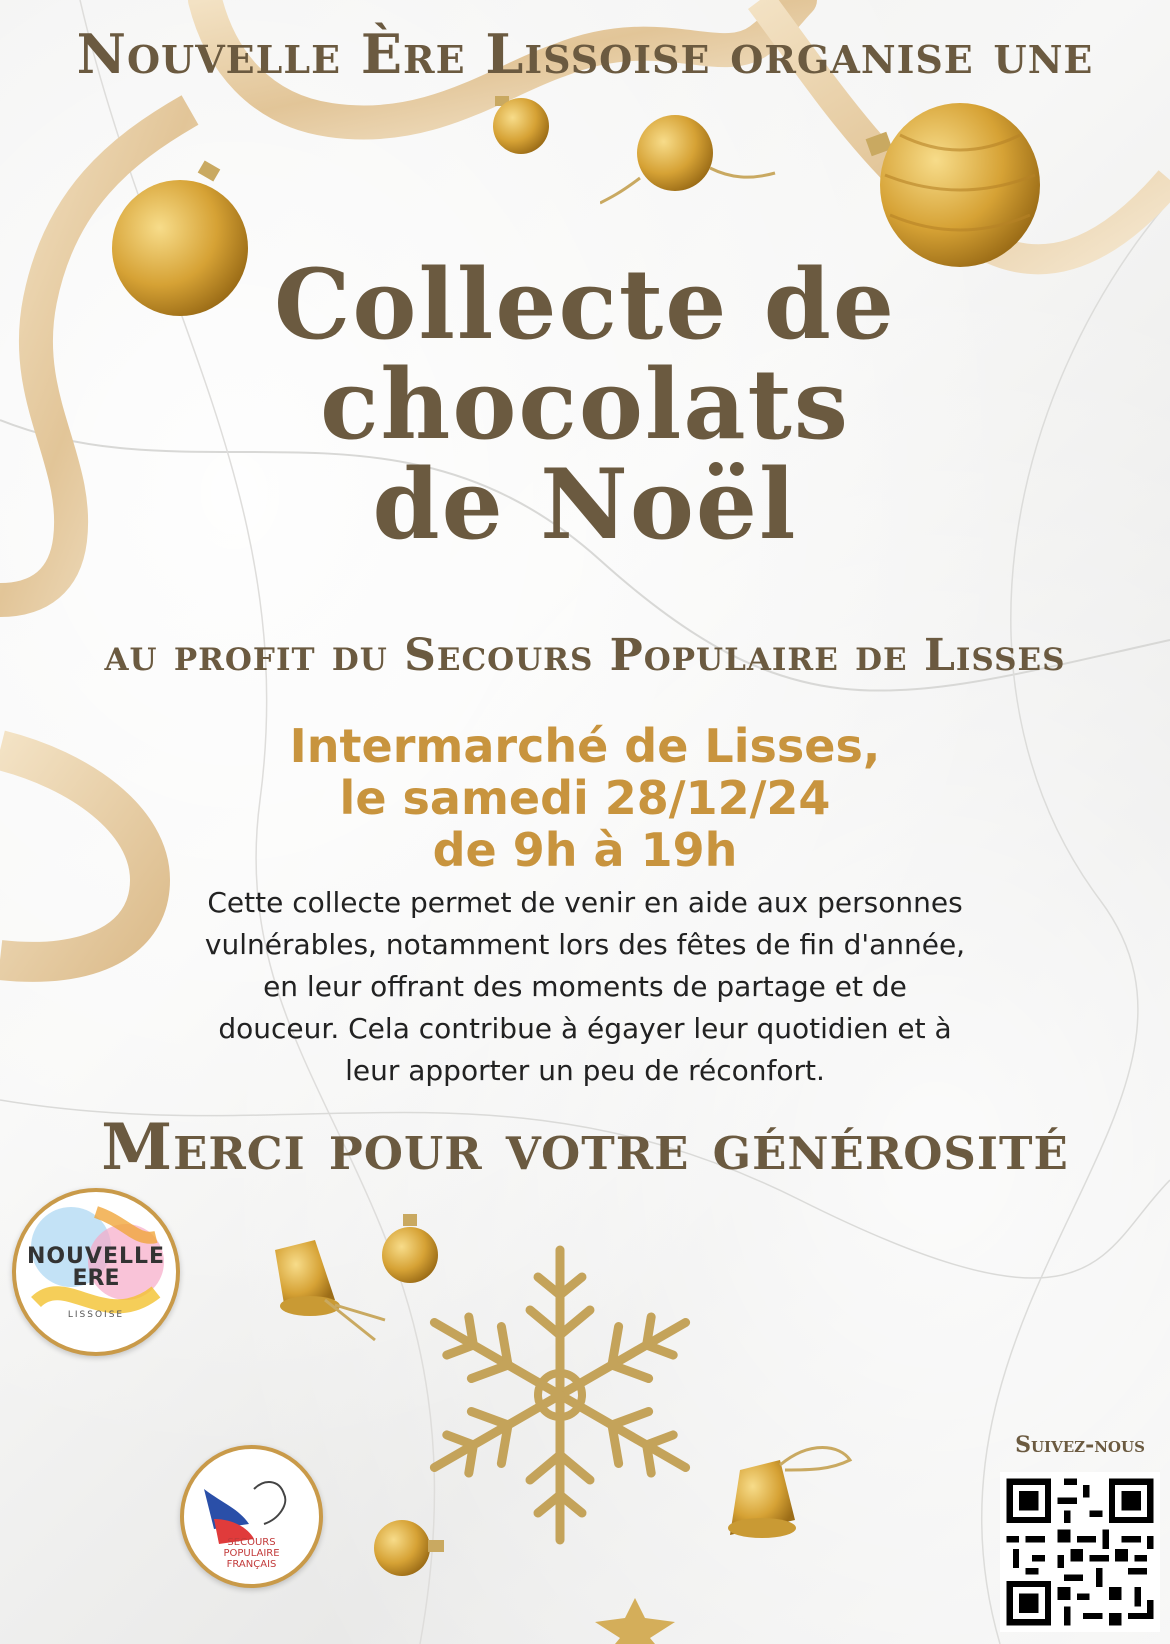 This screenshot has width=1170, height=1644. What do you see at coordinates (560, 1395) in the screenshot?
I see `snowflake-icon` at bounding box center [560, 1395].